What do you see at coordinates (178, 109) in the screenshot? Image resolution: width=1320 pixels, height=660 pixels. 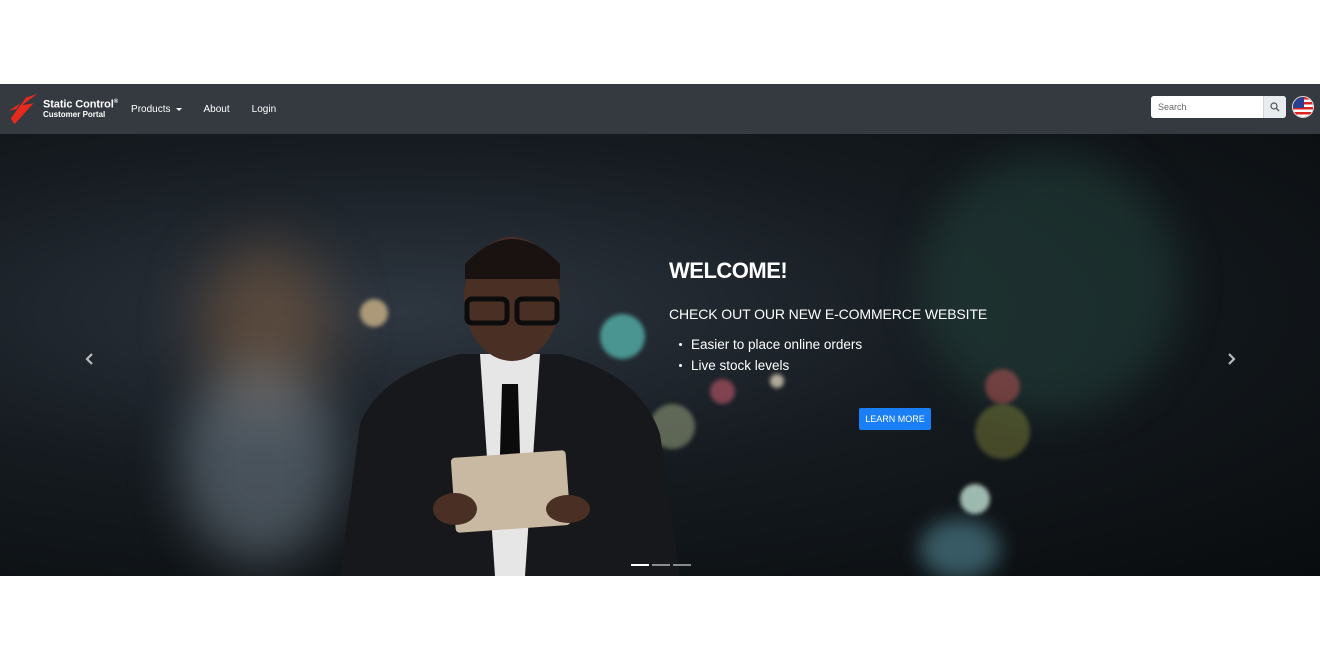 I see `caret-down-icon` at bounding box center [178, 109].